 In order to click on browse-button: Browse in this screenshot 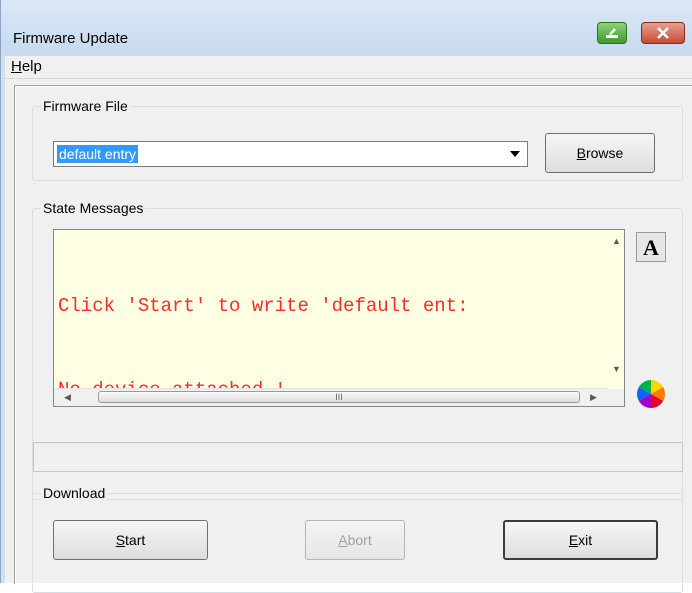, I will do `click(600, 153)`.